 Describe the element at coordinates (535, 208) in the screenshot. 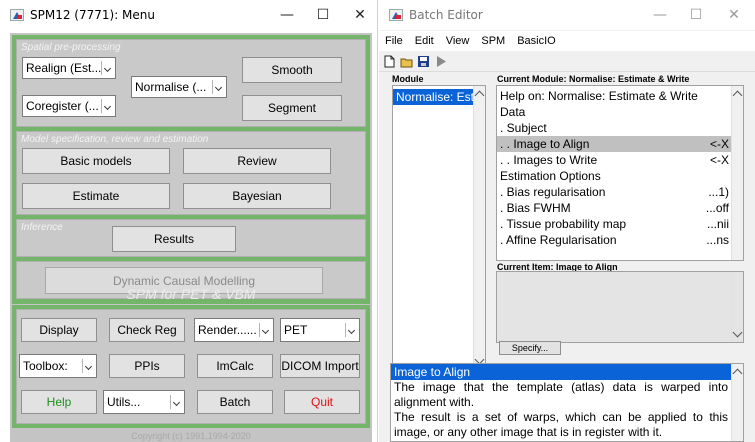

I see `row-label: . Bias FWHM` at that location.